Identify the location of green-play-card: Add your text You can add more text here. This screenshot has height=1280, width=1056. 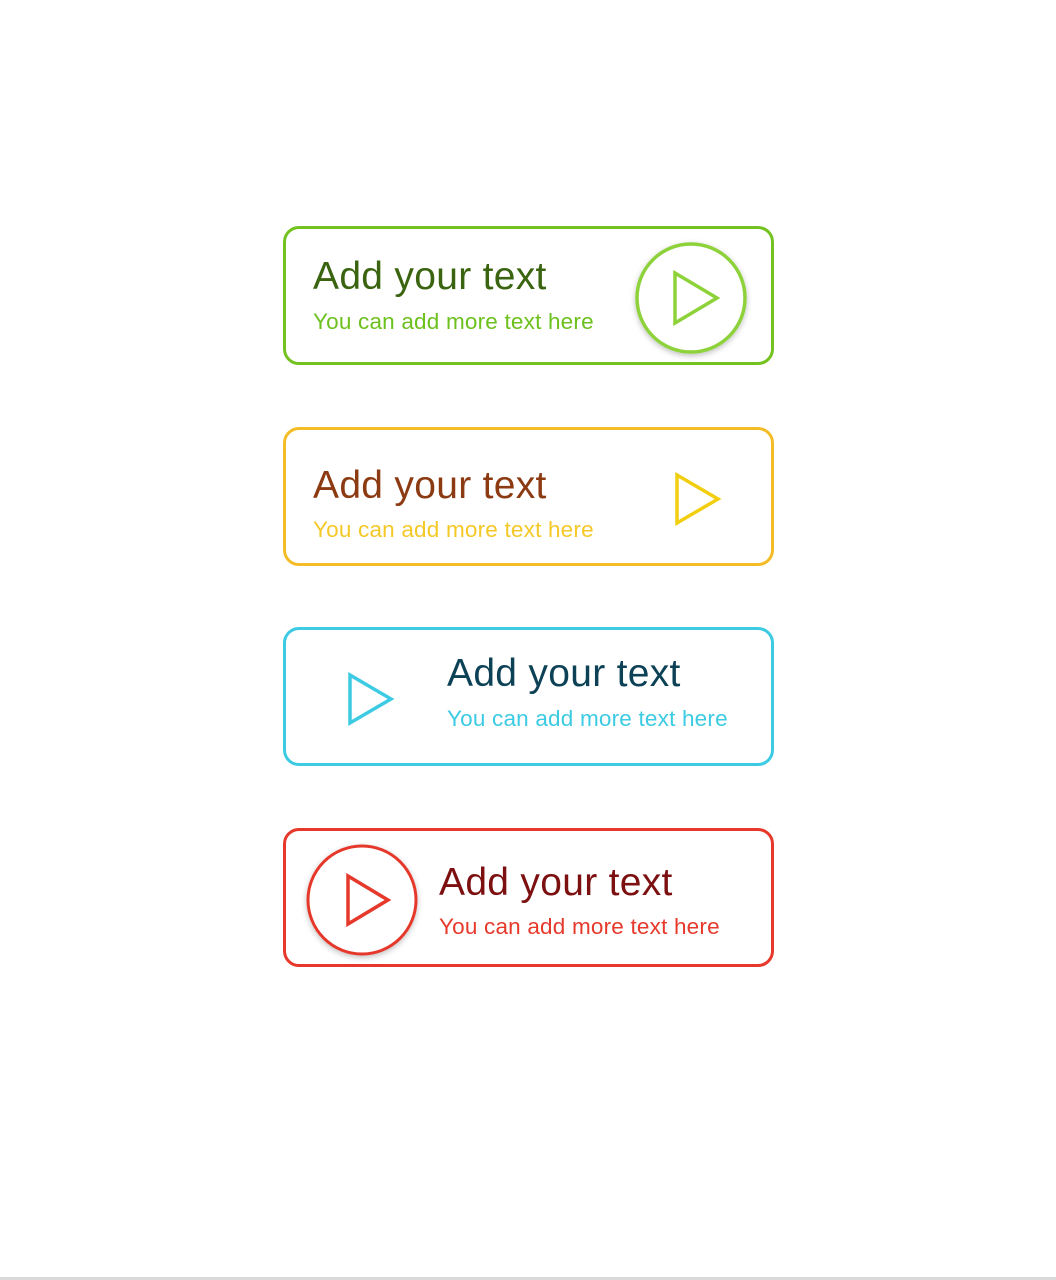
(528, 295).